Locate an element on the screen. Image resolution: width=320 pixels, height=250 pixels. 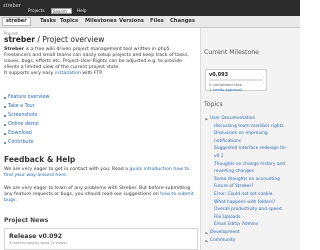
page-title-project: streber is located at coordinates (19, 39).